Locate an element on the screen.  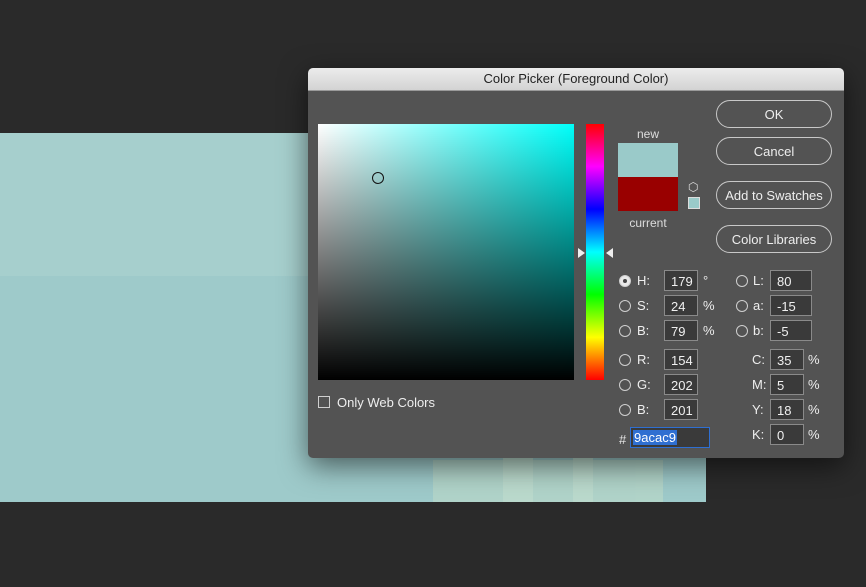
input-lab-b: -5 is located at coordinates (791, 330).